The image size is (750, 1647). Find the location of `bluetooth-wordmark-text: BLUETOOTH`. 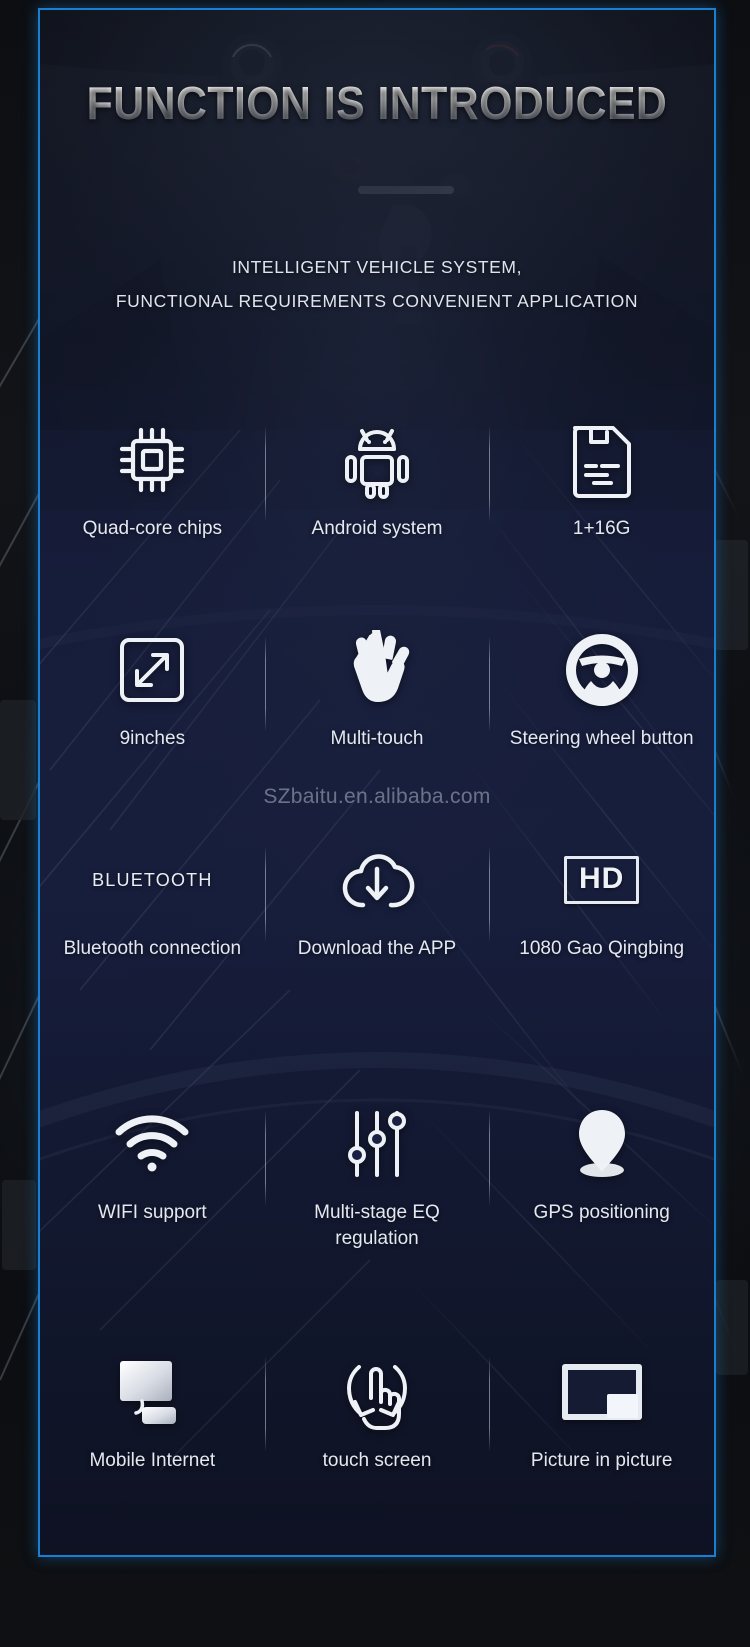

bluetooth-wordmark-text: BLUETOOTH is located at coordinates (152, 879).